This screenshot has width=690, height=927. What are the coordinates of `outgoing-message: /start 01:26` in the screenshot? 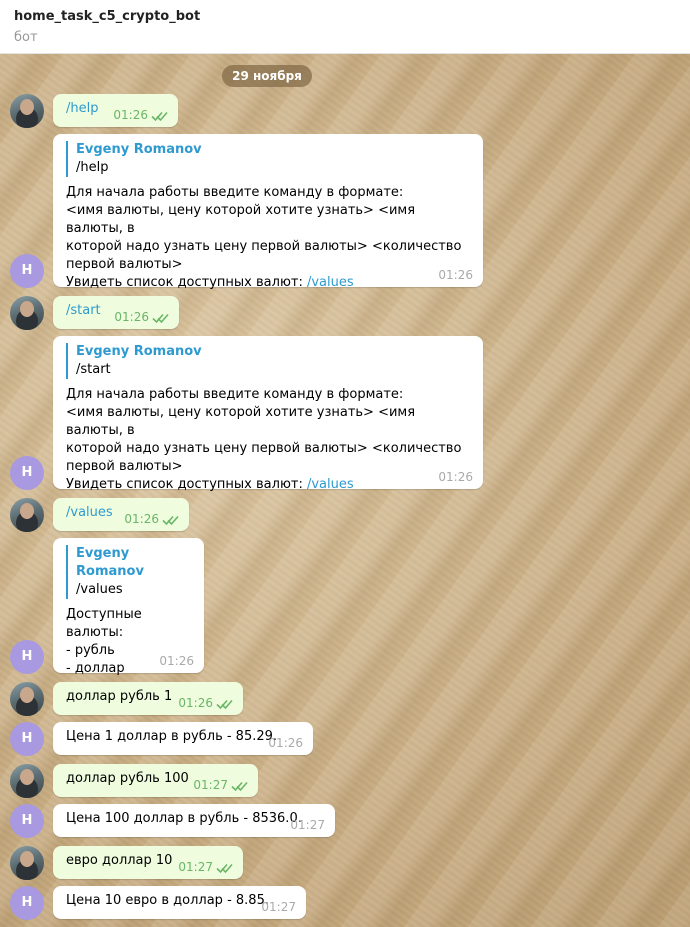 It's located at (116, 312).